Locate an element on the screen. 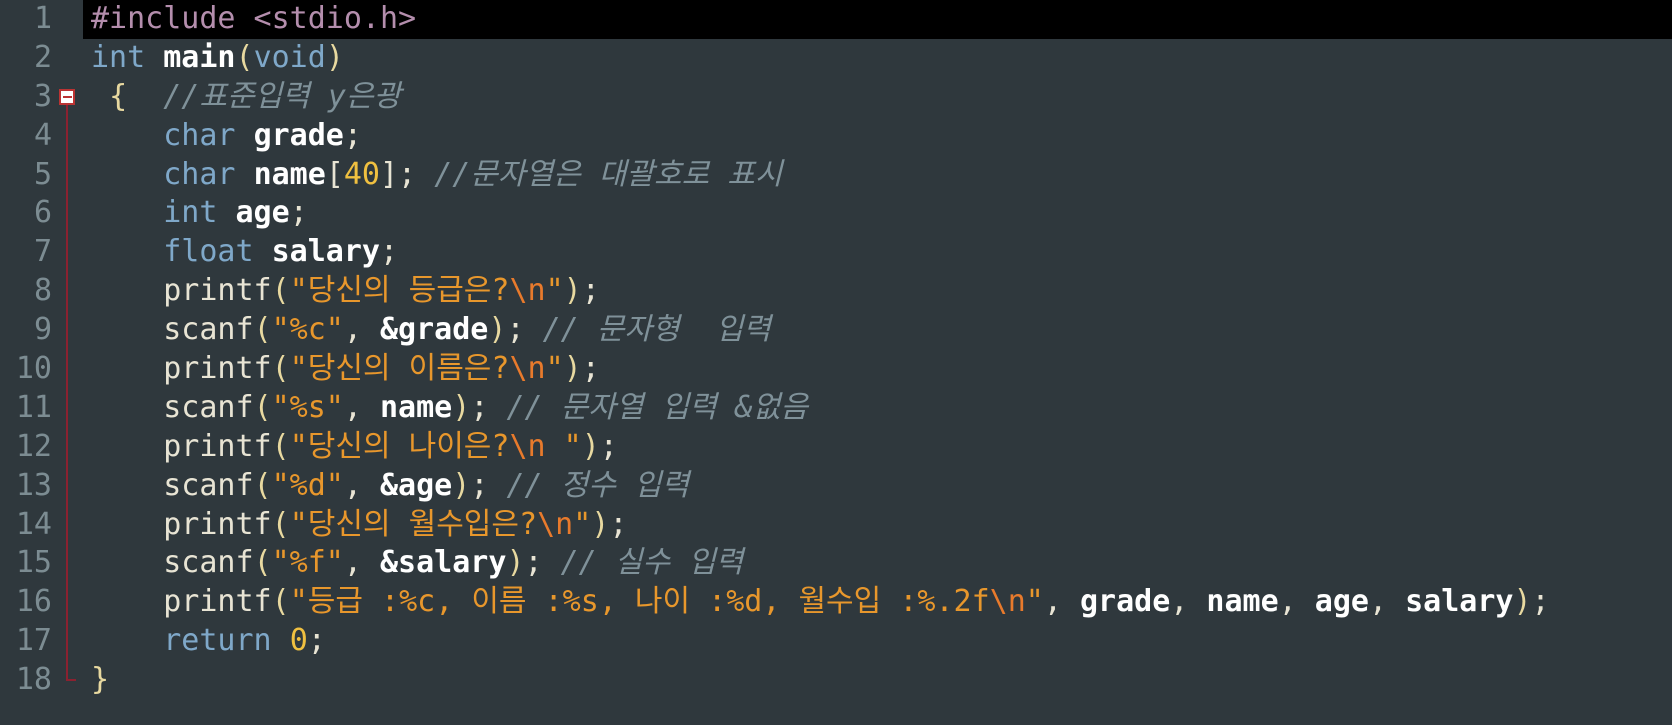 The height and width of the screenshot is (725, 1672). code-line: 5 char name[40]; //문자열은 대괄호로 표시 is located at coordinates (836, 175).